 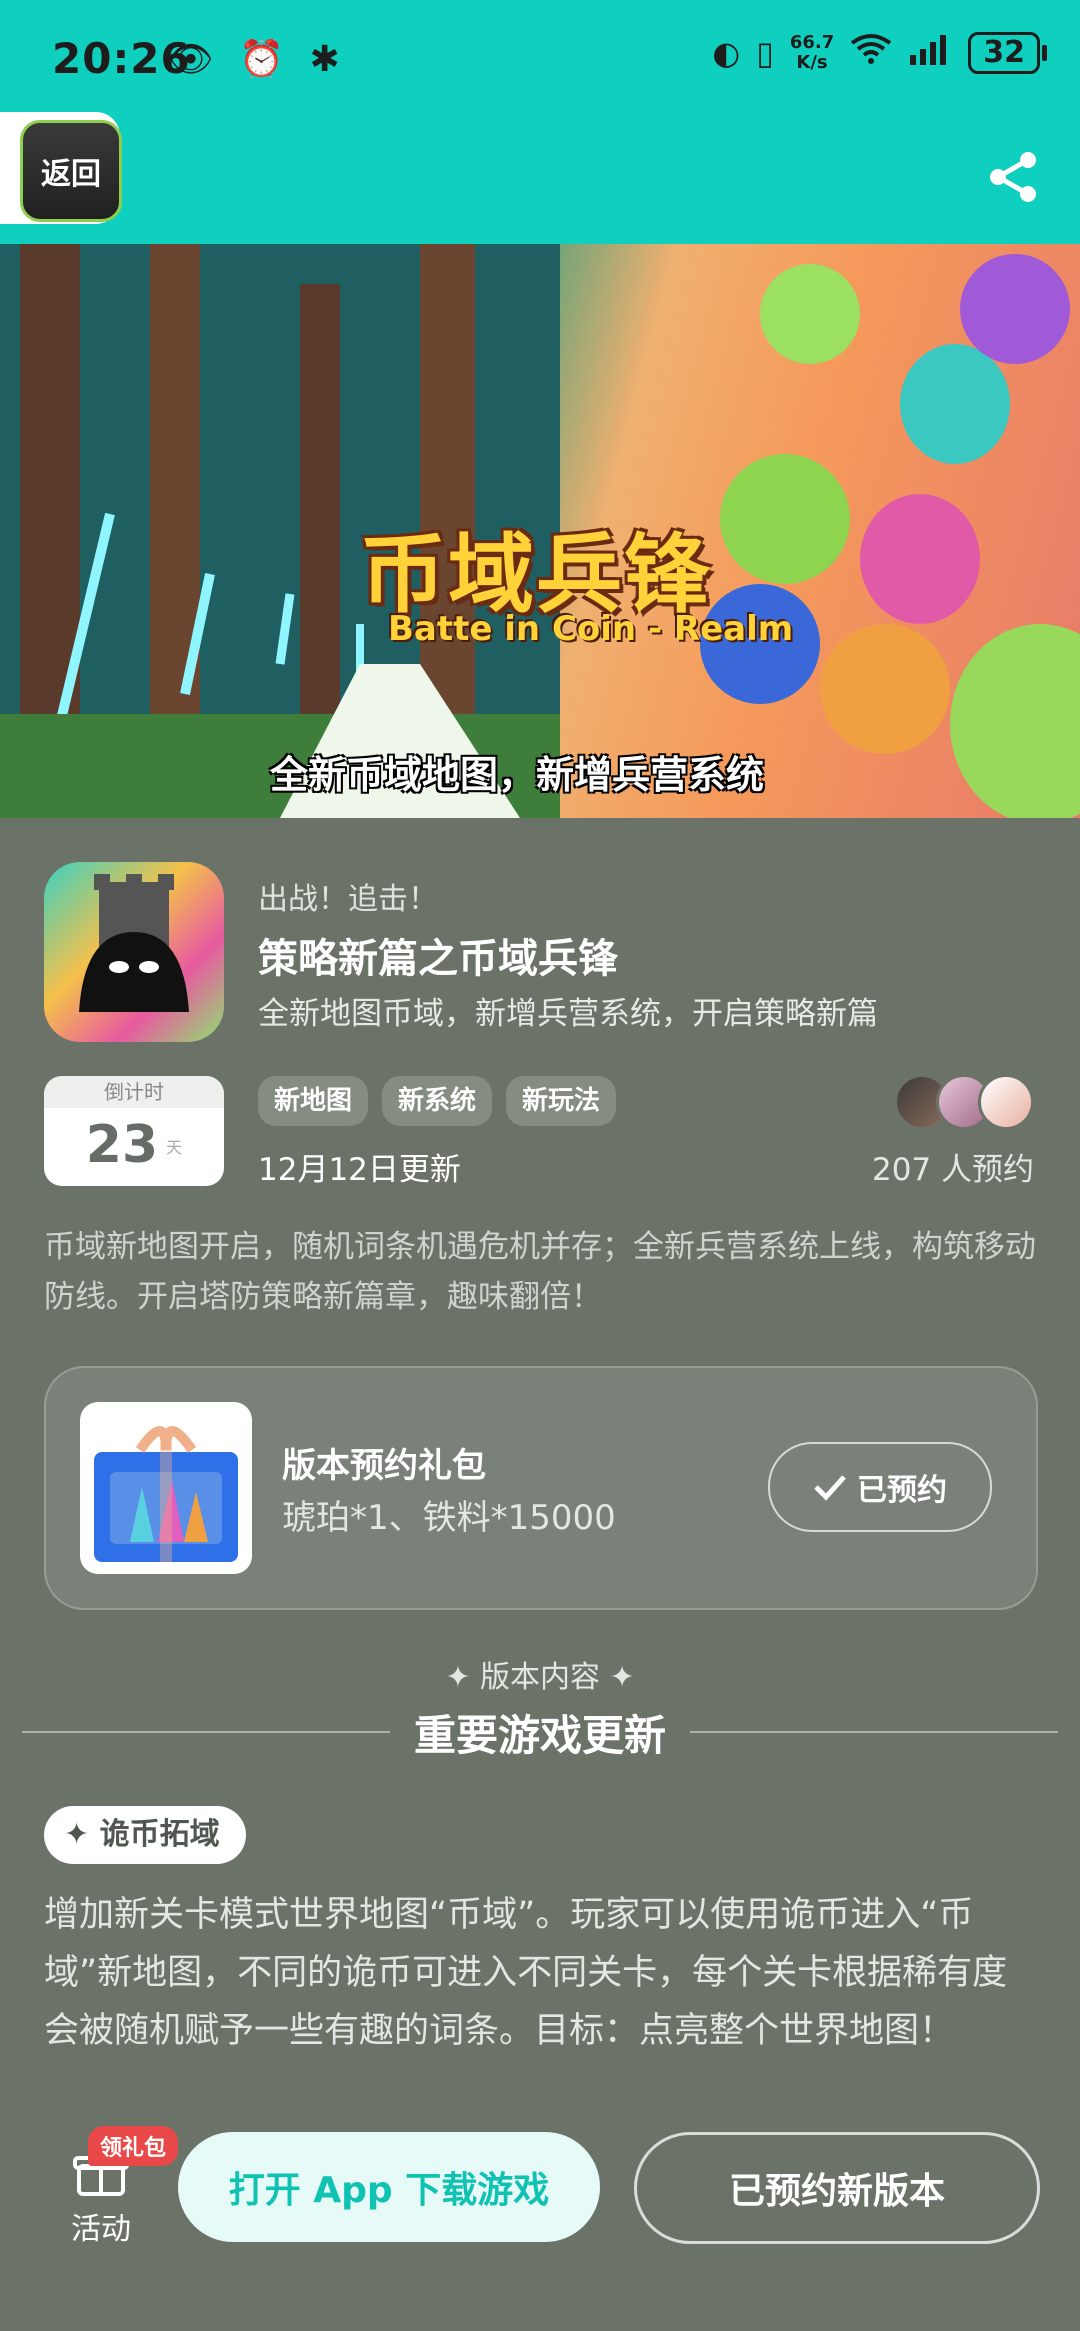 I want to click on top-bar, so click(x=540, y=182).